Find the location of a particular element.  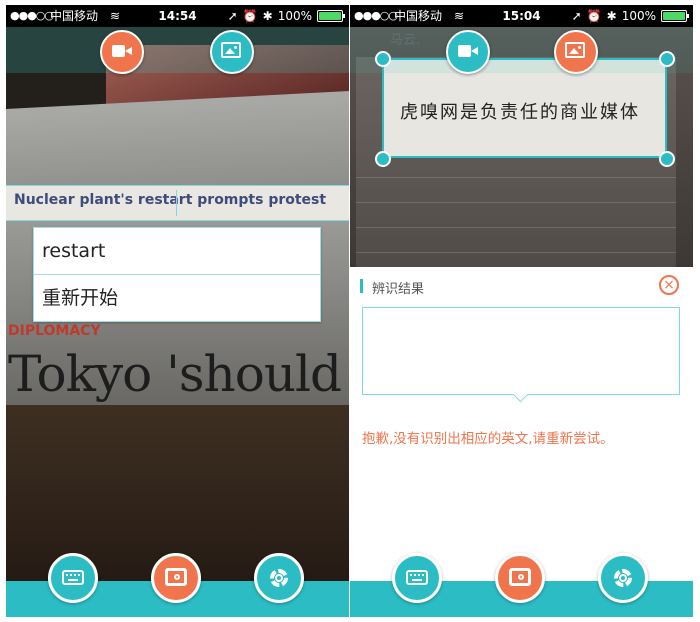

scanned-headline: Nuclear plant's restart prompts protest is located at coordinates (170, 200).